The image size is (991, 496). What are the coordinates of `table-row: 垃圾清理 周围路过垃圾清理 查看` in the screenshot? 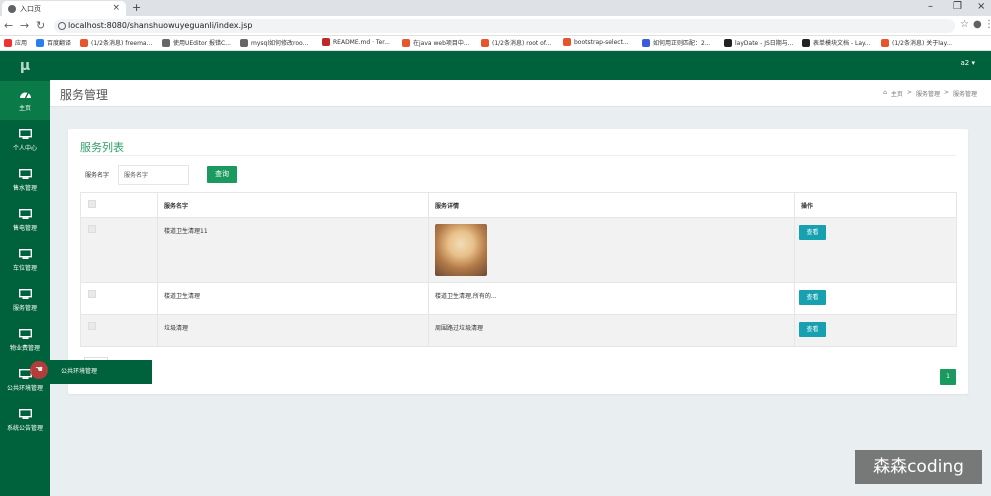 It's located at (518, 331).